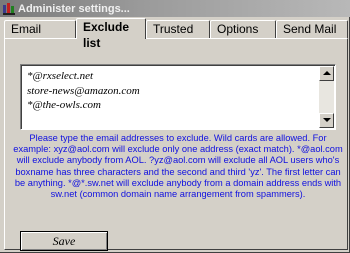 This screenshot has width=350, height=253. What do you see at coordinates (9, 8) in the screenshot?
I see `app-icon` at bounding box center [9, 8].